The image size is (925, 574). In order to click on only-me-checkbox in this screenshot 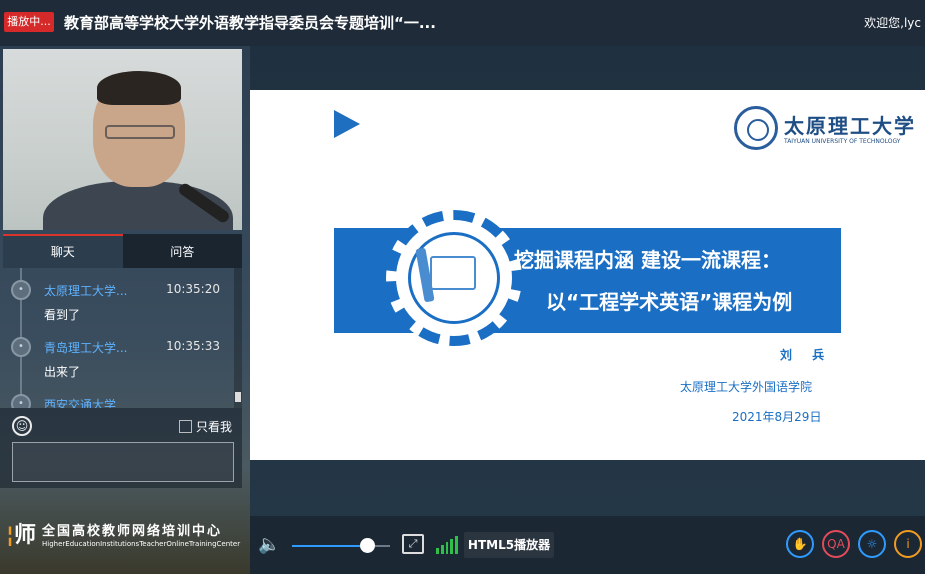, I will do `click(185, 426)`.